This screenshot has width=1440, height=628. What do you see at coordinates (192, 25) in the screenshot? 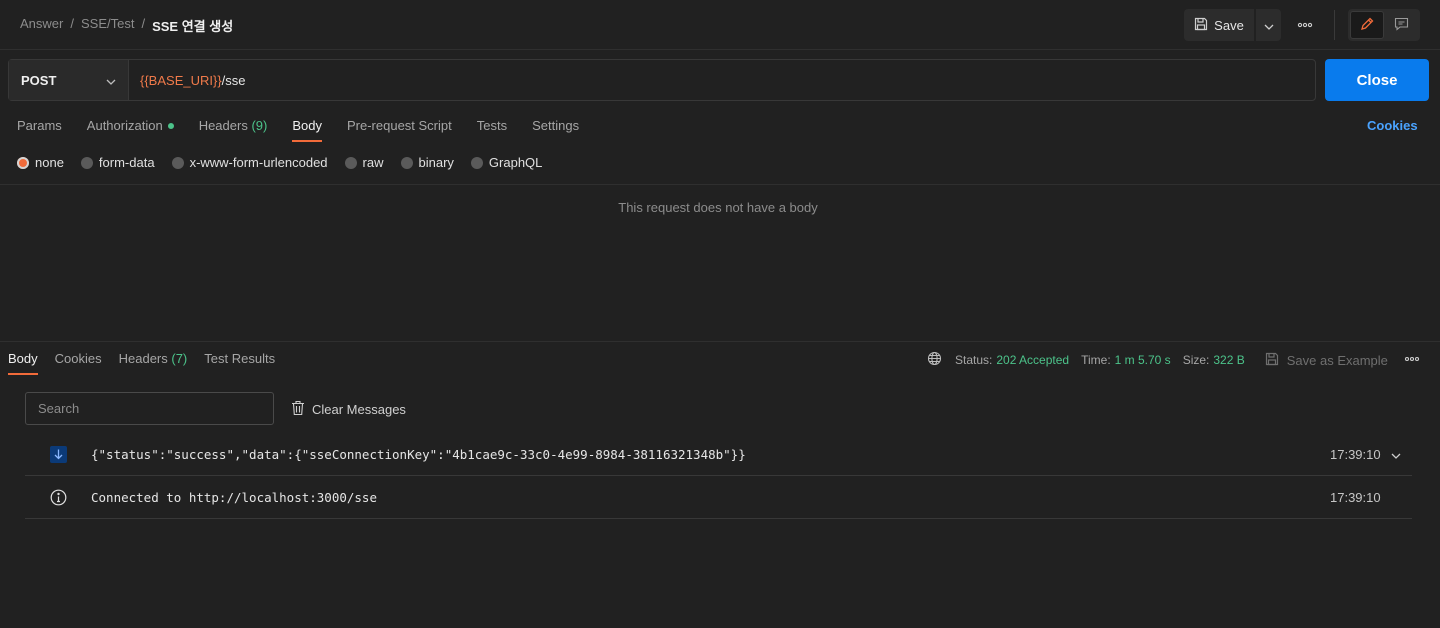
I see `page-title: SSE 연결 생성` at bounding box center [192, 25].